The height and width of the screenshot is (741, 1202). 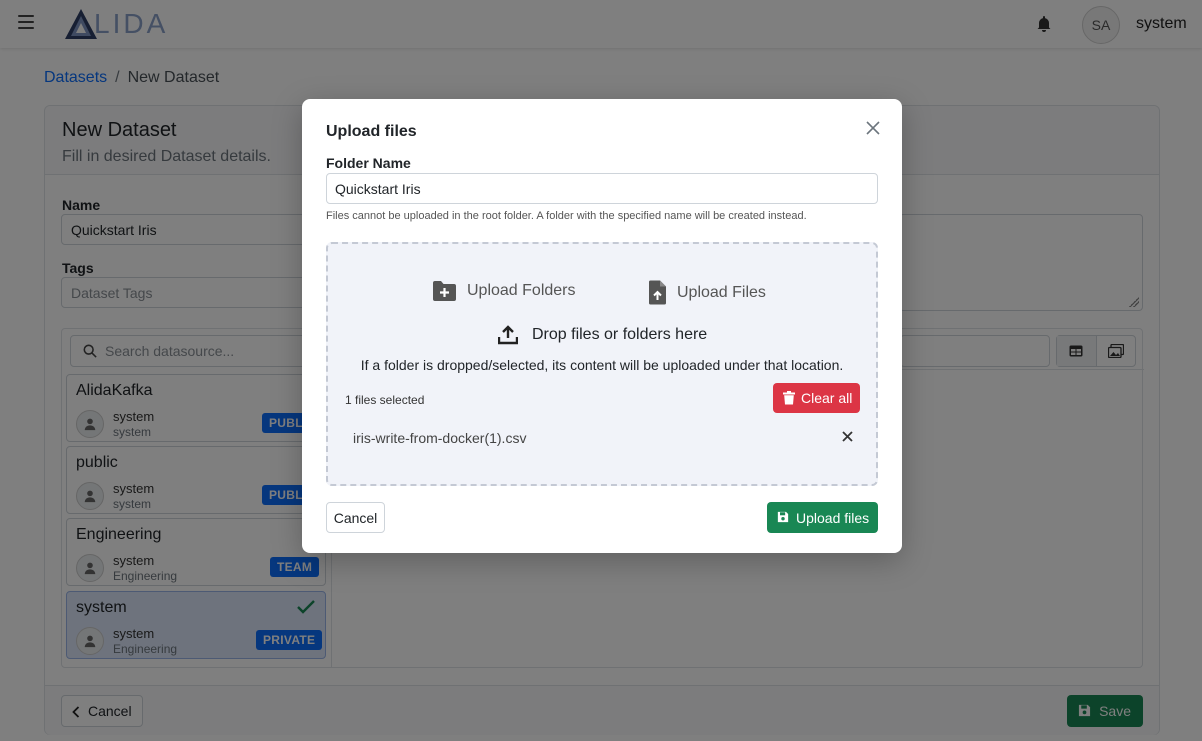 What do you see at coordinates (789, 398) in the screenshot?
I see `trash-icon` at bounding box center [789, 398].